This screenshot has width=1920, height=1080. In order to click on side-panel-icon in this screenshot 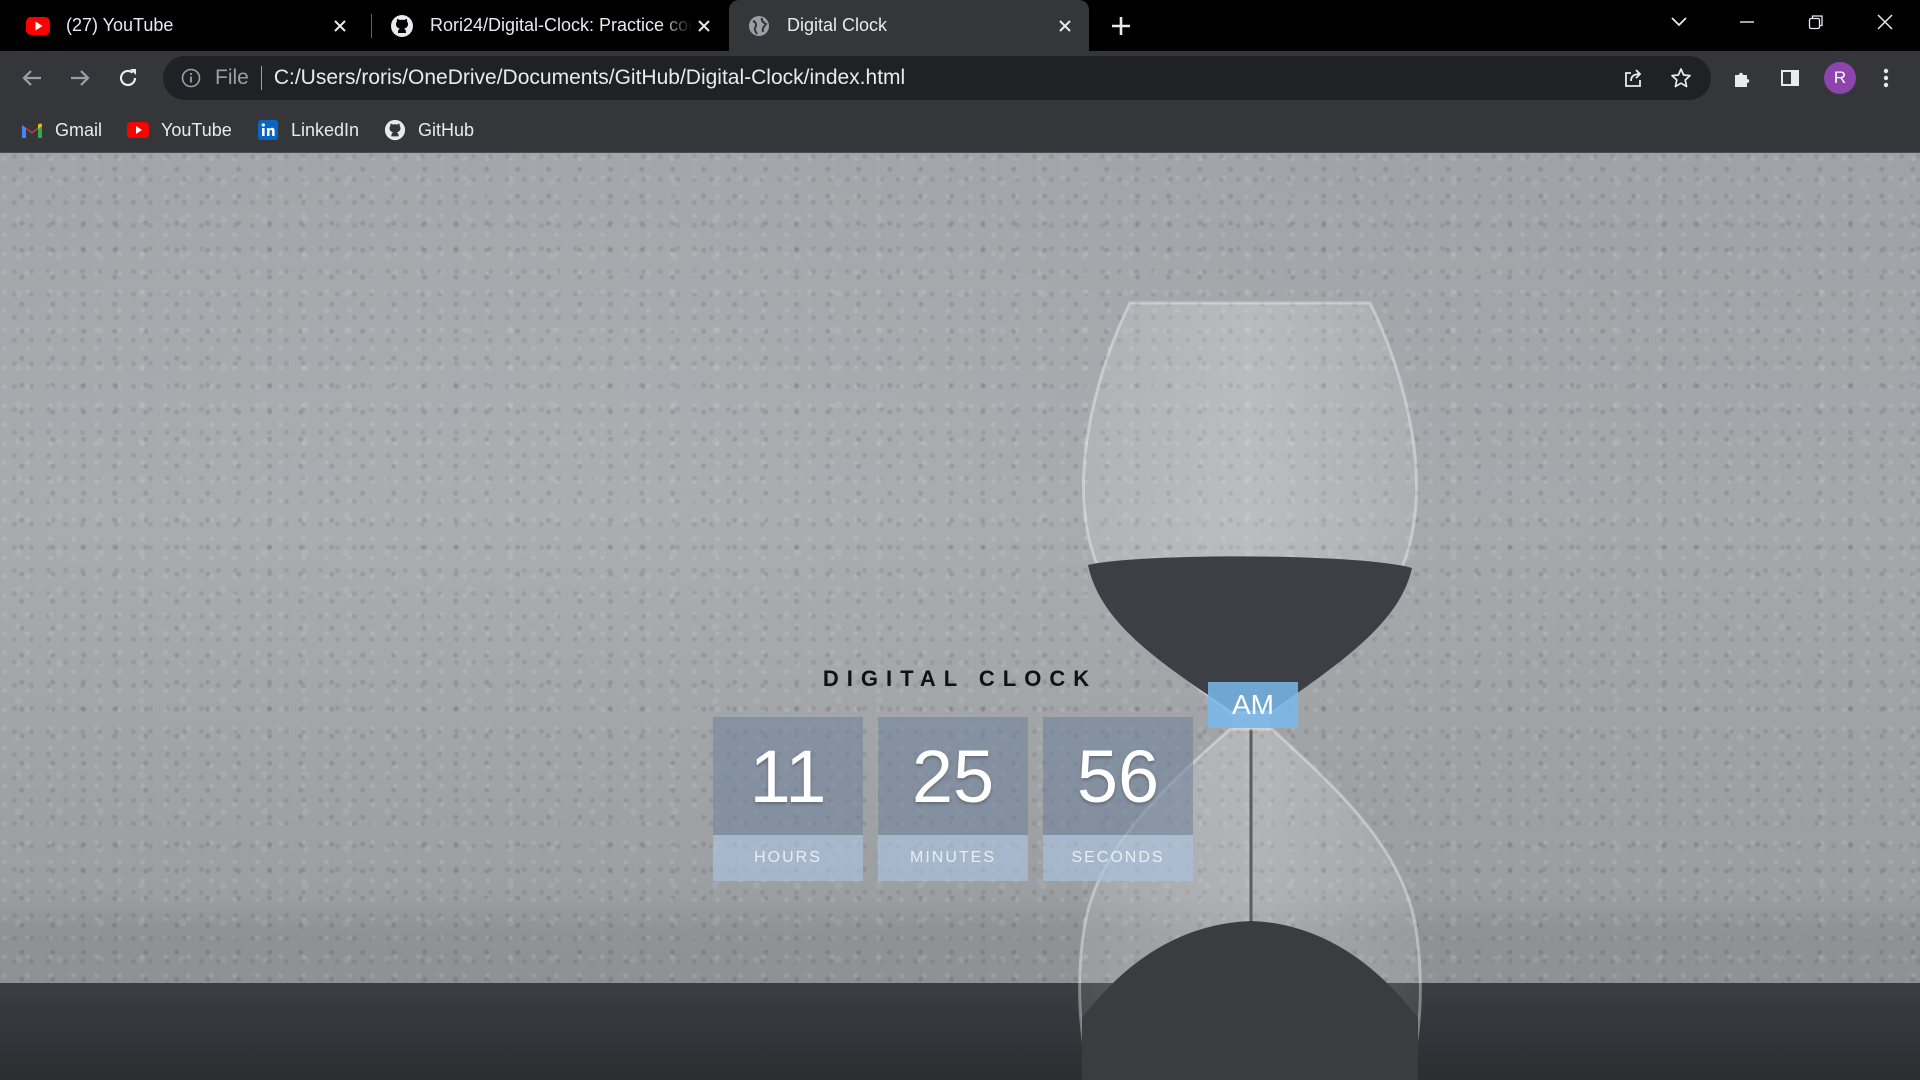, I will do `click(1790, 78)`.